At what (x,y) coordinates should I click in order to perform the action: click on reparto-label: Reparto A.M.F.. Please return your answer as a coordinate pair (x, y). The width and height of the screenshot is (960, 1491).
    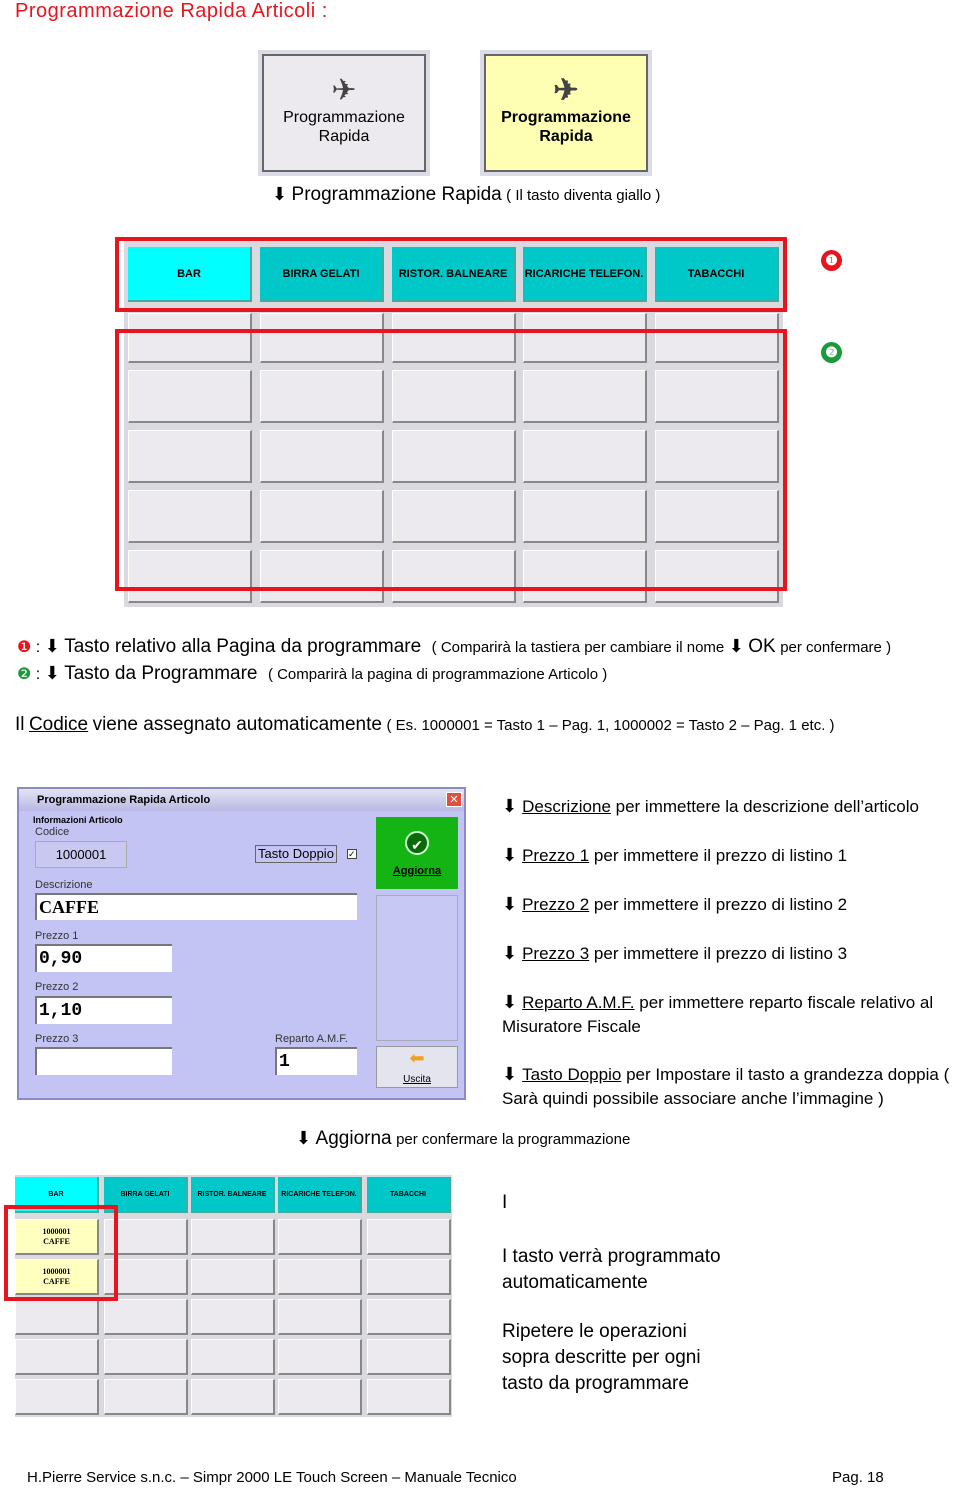
    Looking at the image, I should click on (311, 1039).